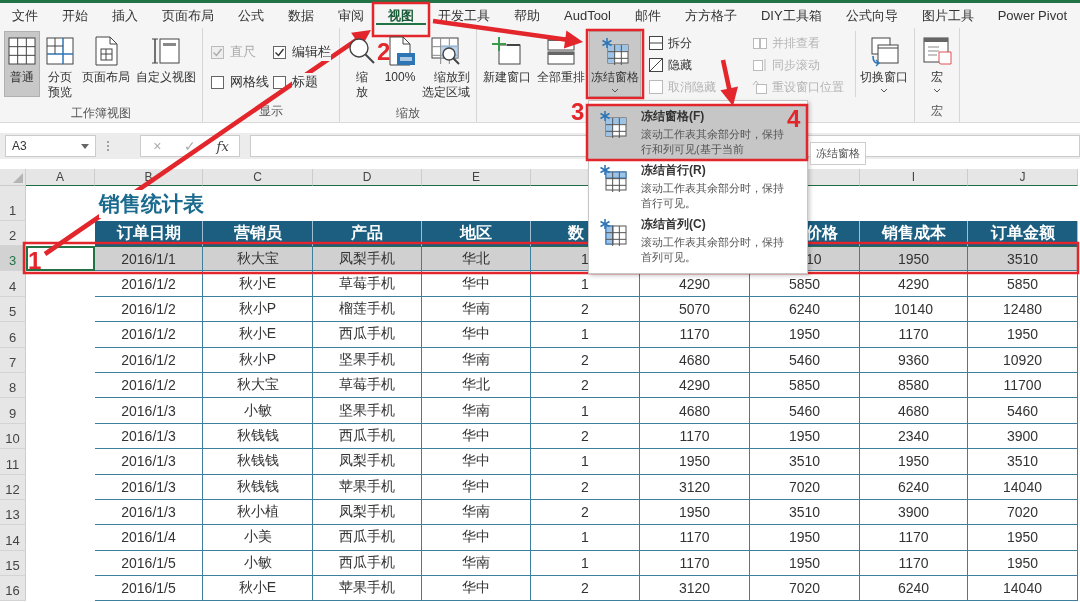  What do you see at coordinates (258, 538) in the screenshot?
I see `table-cell: 小美` at bounding box center [258, 538].